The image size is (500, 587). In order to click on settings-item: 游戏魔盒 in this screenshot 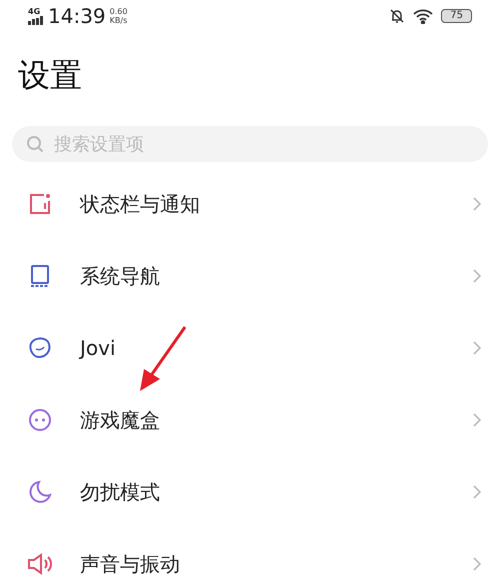, I will do `click(250, 420)`.